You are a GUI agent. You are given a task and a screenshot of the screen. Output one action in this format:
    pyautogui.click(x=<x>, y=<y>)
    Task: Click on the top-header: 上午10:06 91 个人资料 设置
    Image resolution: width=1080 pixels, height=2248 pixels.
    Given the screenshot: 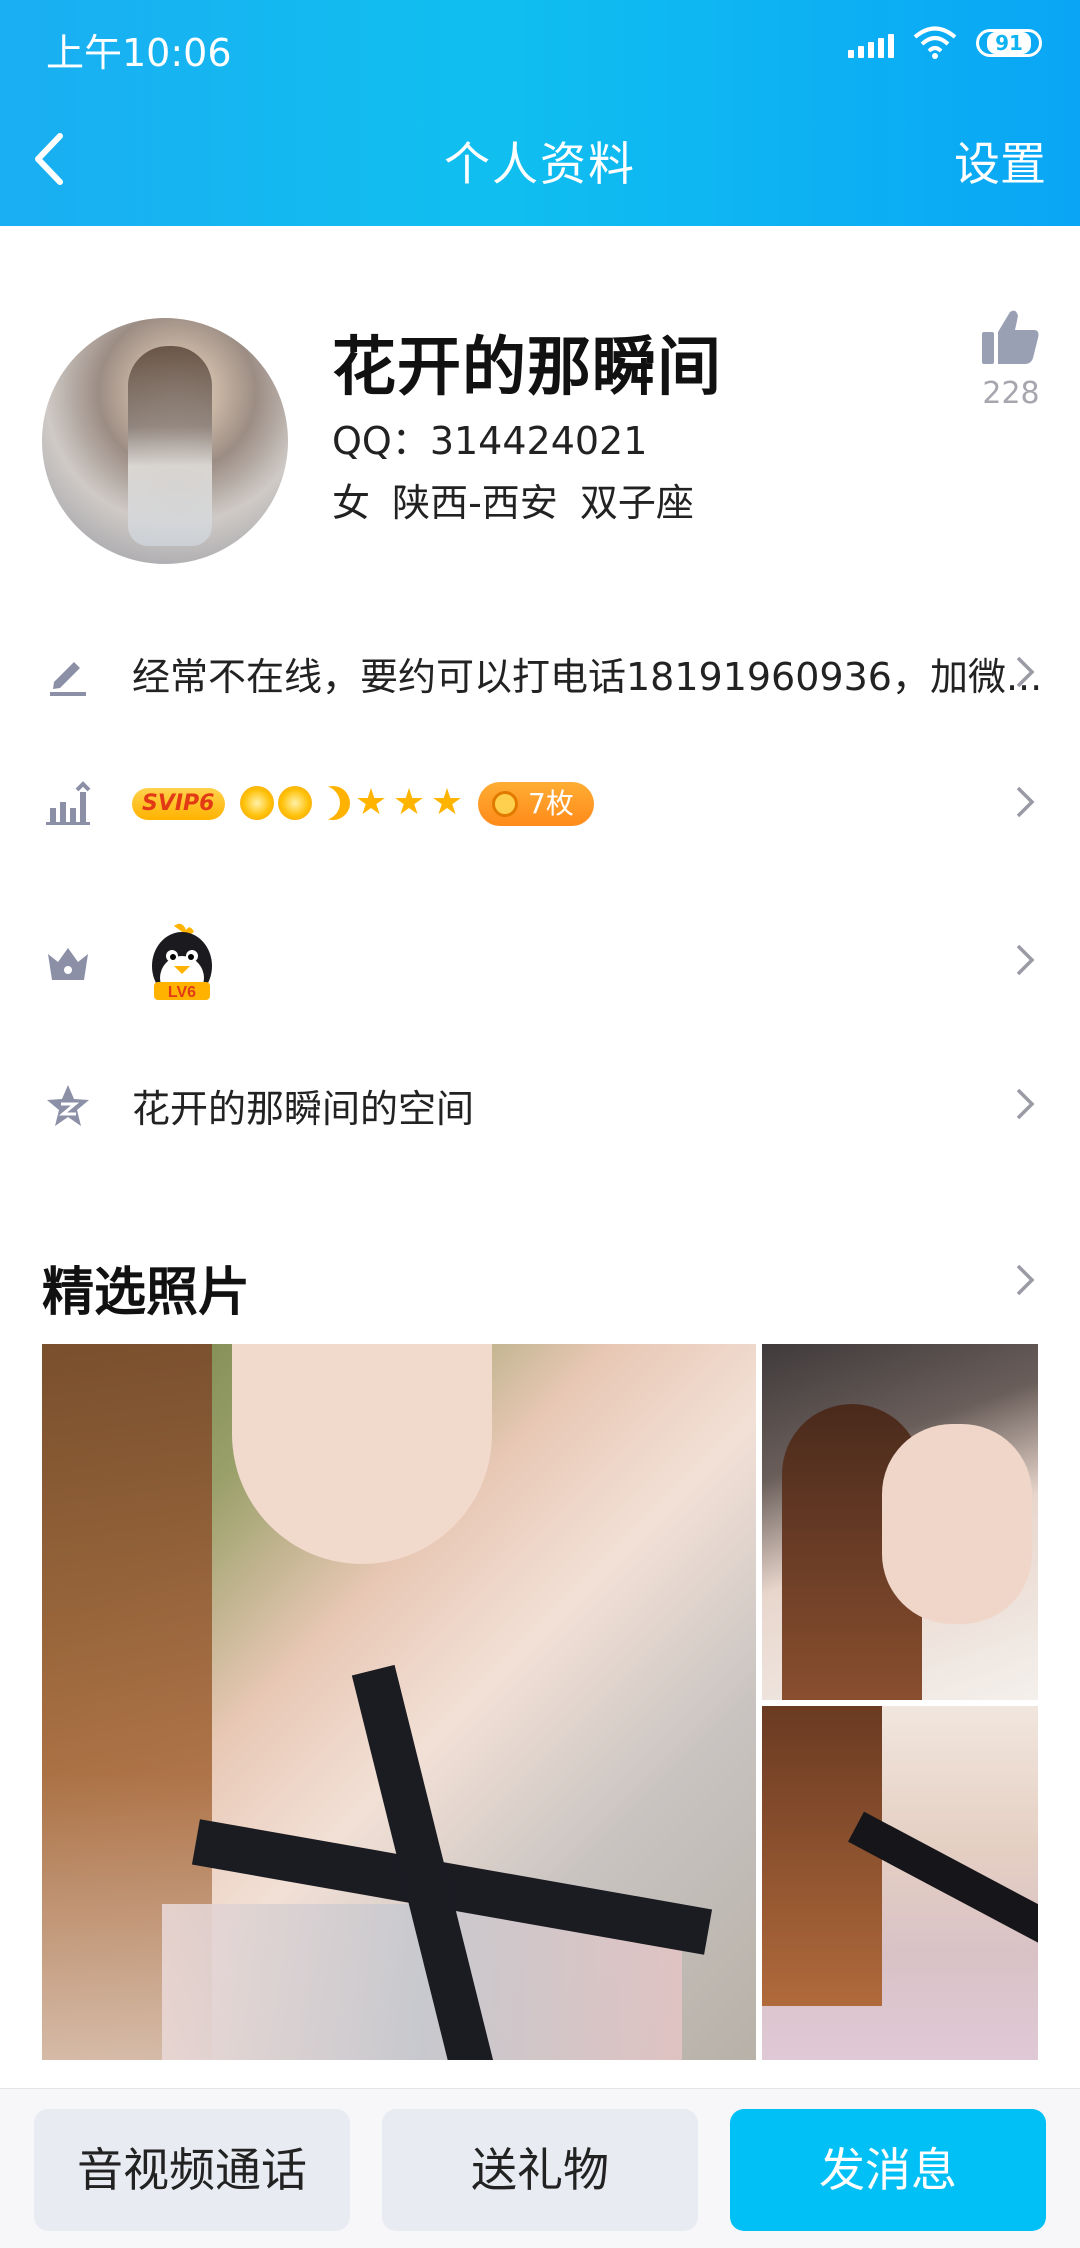 What is the action you would take?
    pyautogui.click(x=540, y=113)
    